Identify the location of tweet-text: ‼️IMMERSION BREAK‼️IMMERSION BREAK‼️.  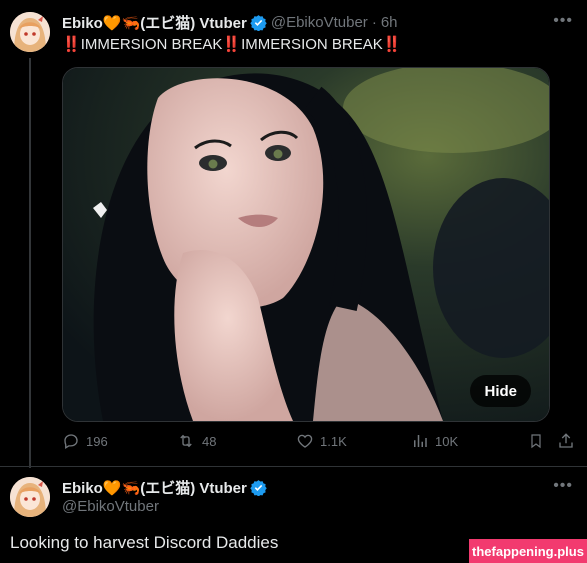
(231, 44).